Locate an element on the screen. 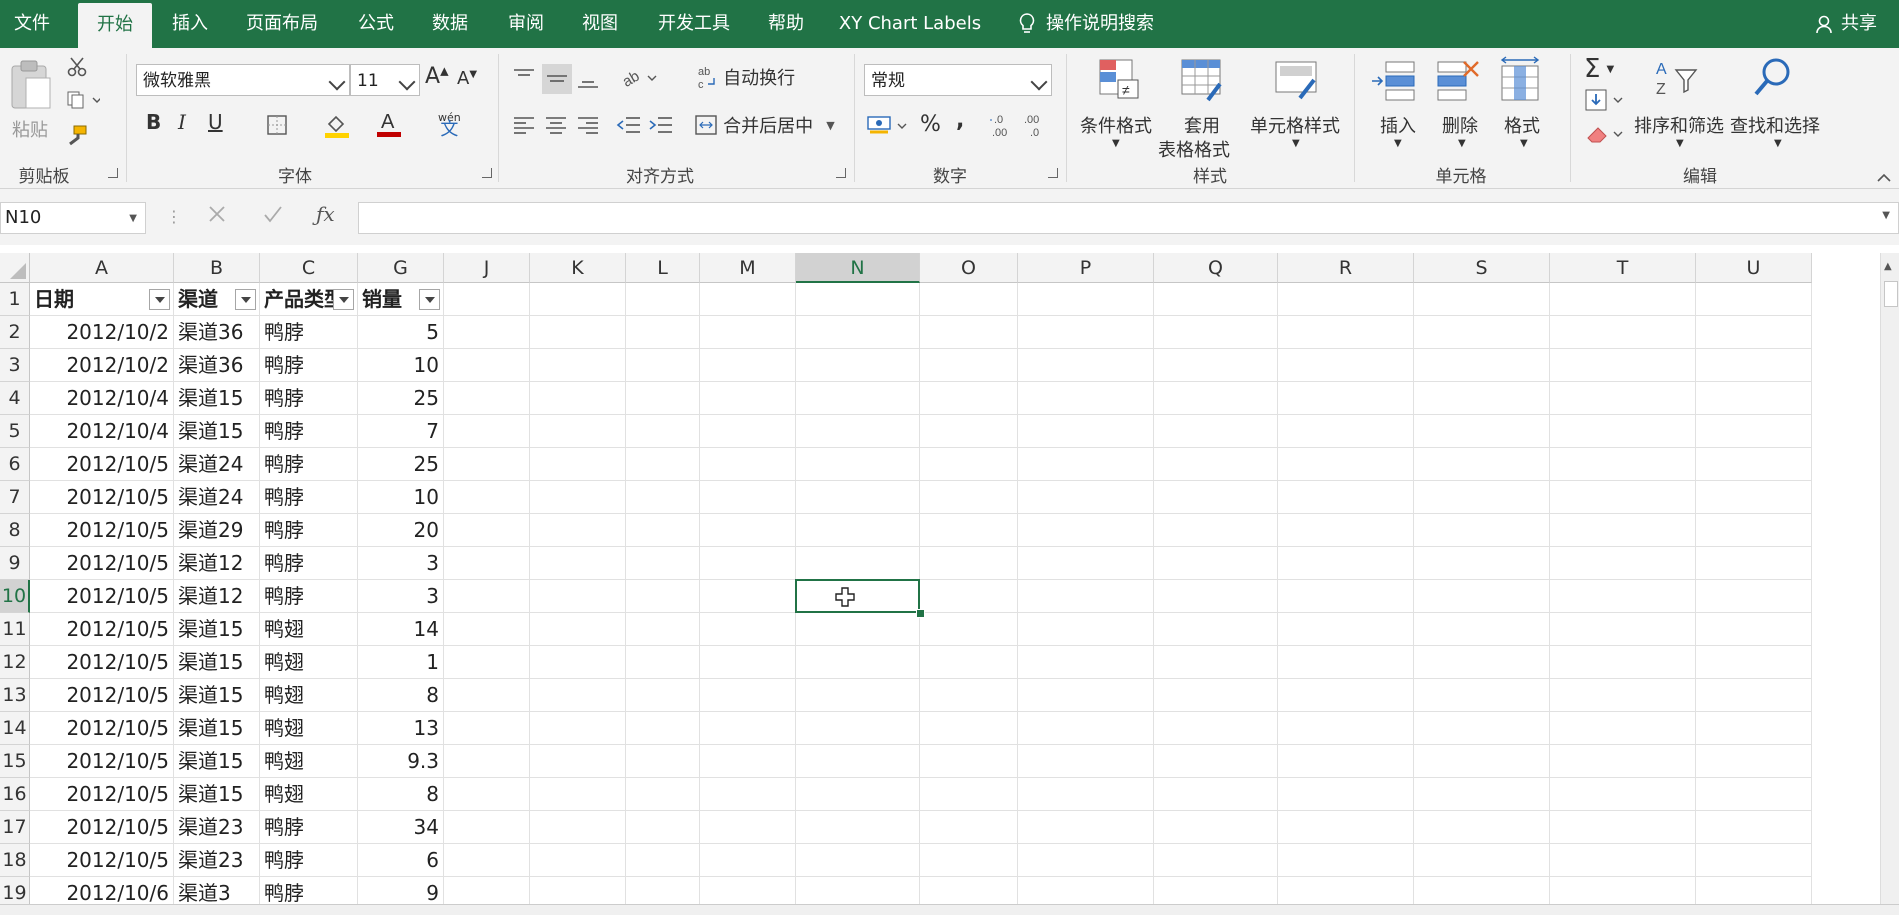 Image resolution: width=1899 pixels, height=915 pixels. cell-q5 is located at coordinates (1216, 431).